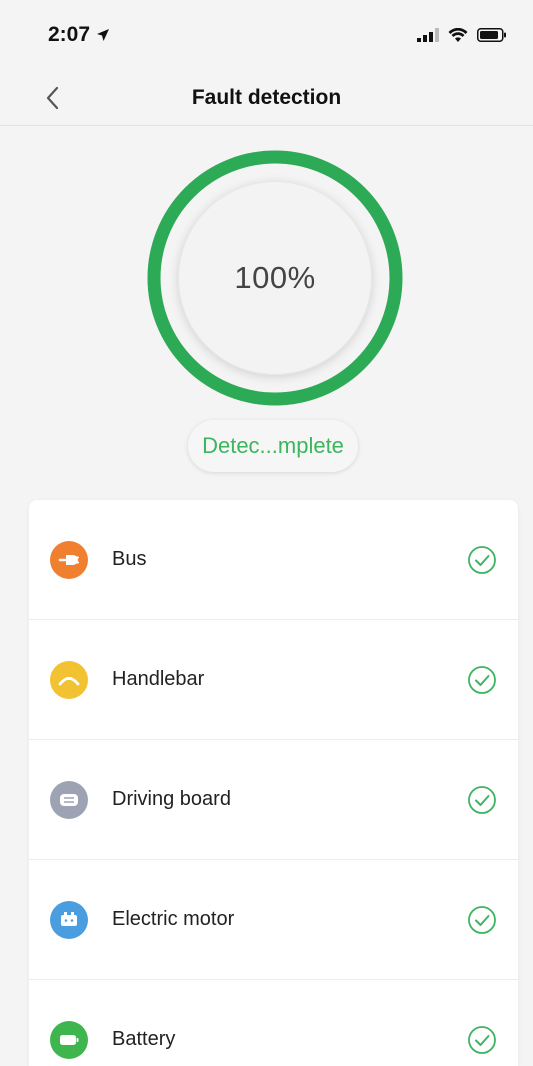 This screenshot has width=533, height=1066. Describe the element at coordinates (129, 559) in the screenshot. I see `item-label: Bus` at that location.